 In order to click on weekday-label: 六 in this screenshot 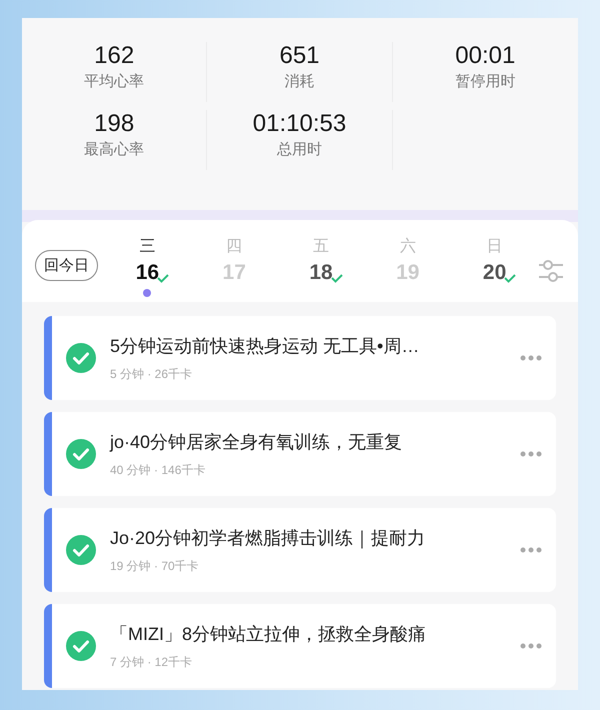, I will do `click(408, 246)`.